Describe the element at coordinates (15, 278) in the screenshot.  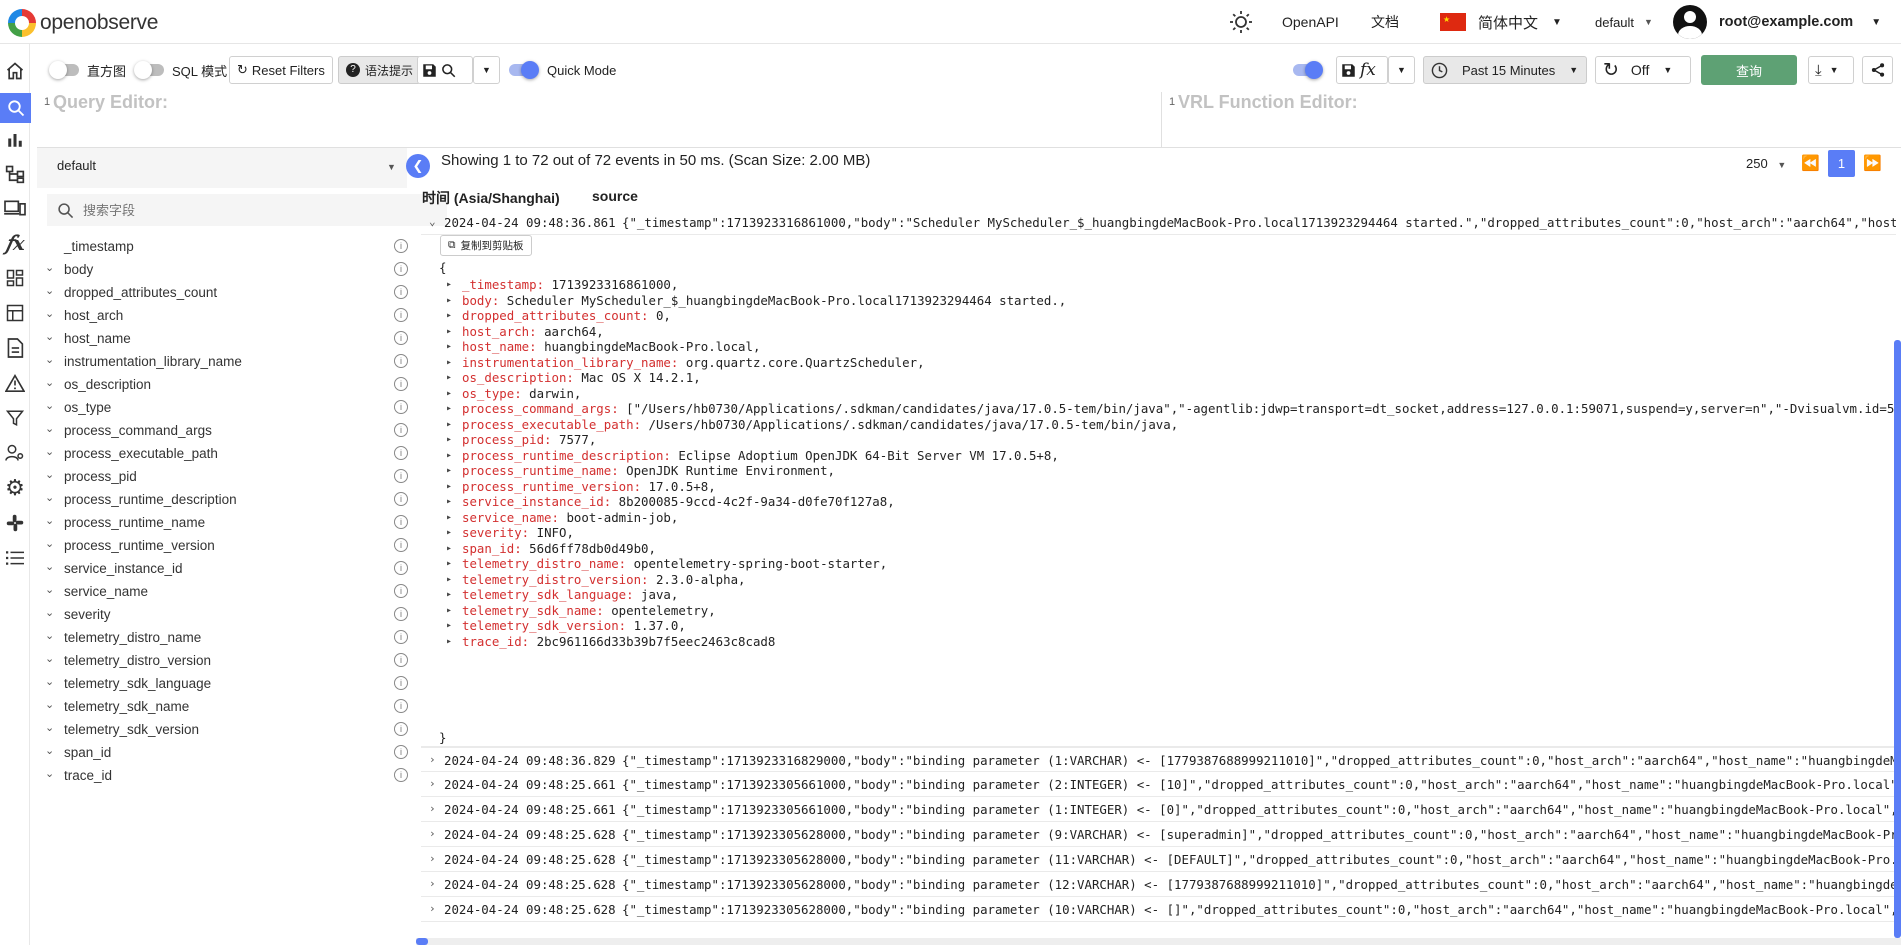
I see `dashboards-icon` at that location.